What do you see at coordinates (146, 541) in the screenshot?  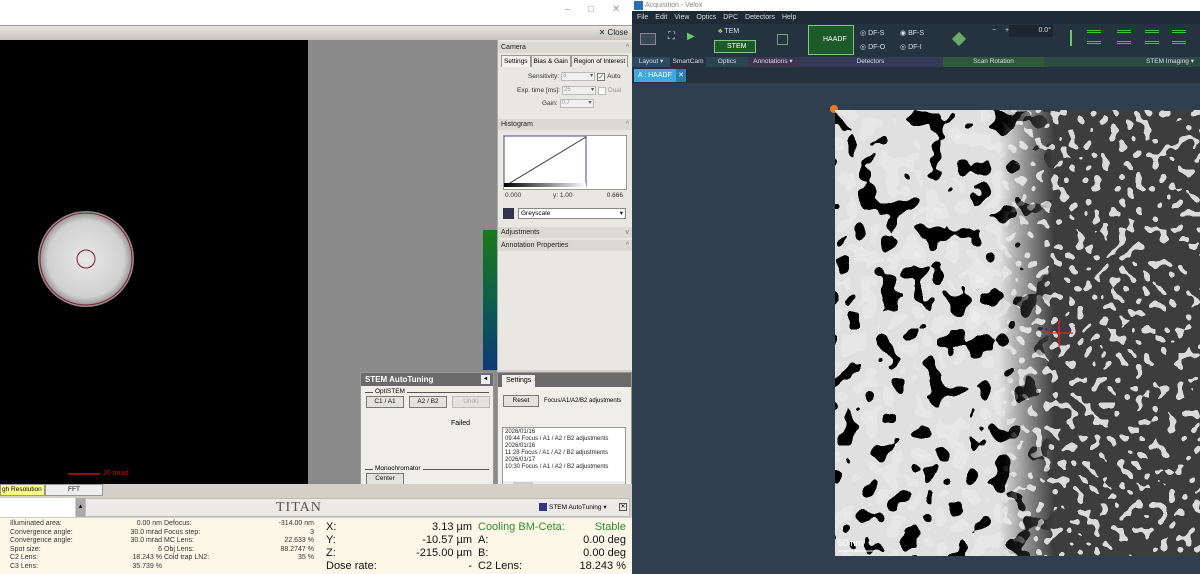 I see `status-value: 30.0 mrad` at bounding box center [146, 541].